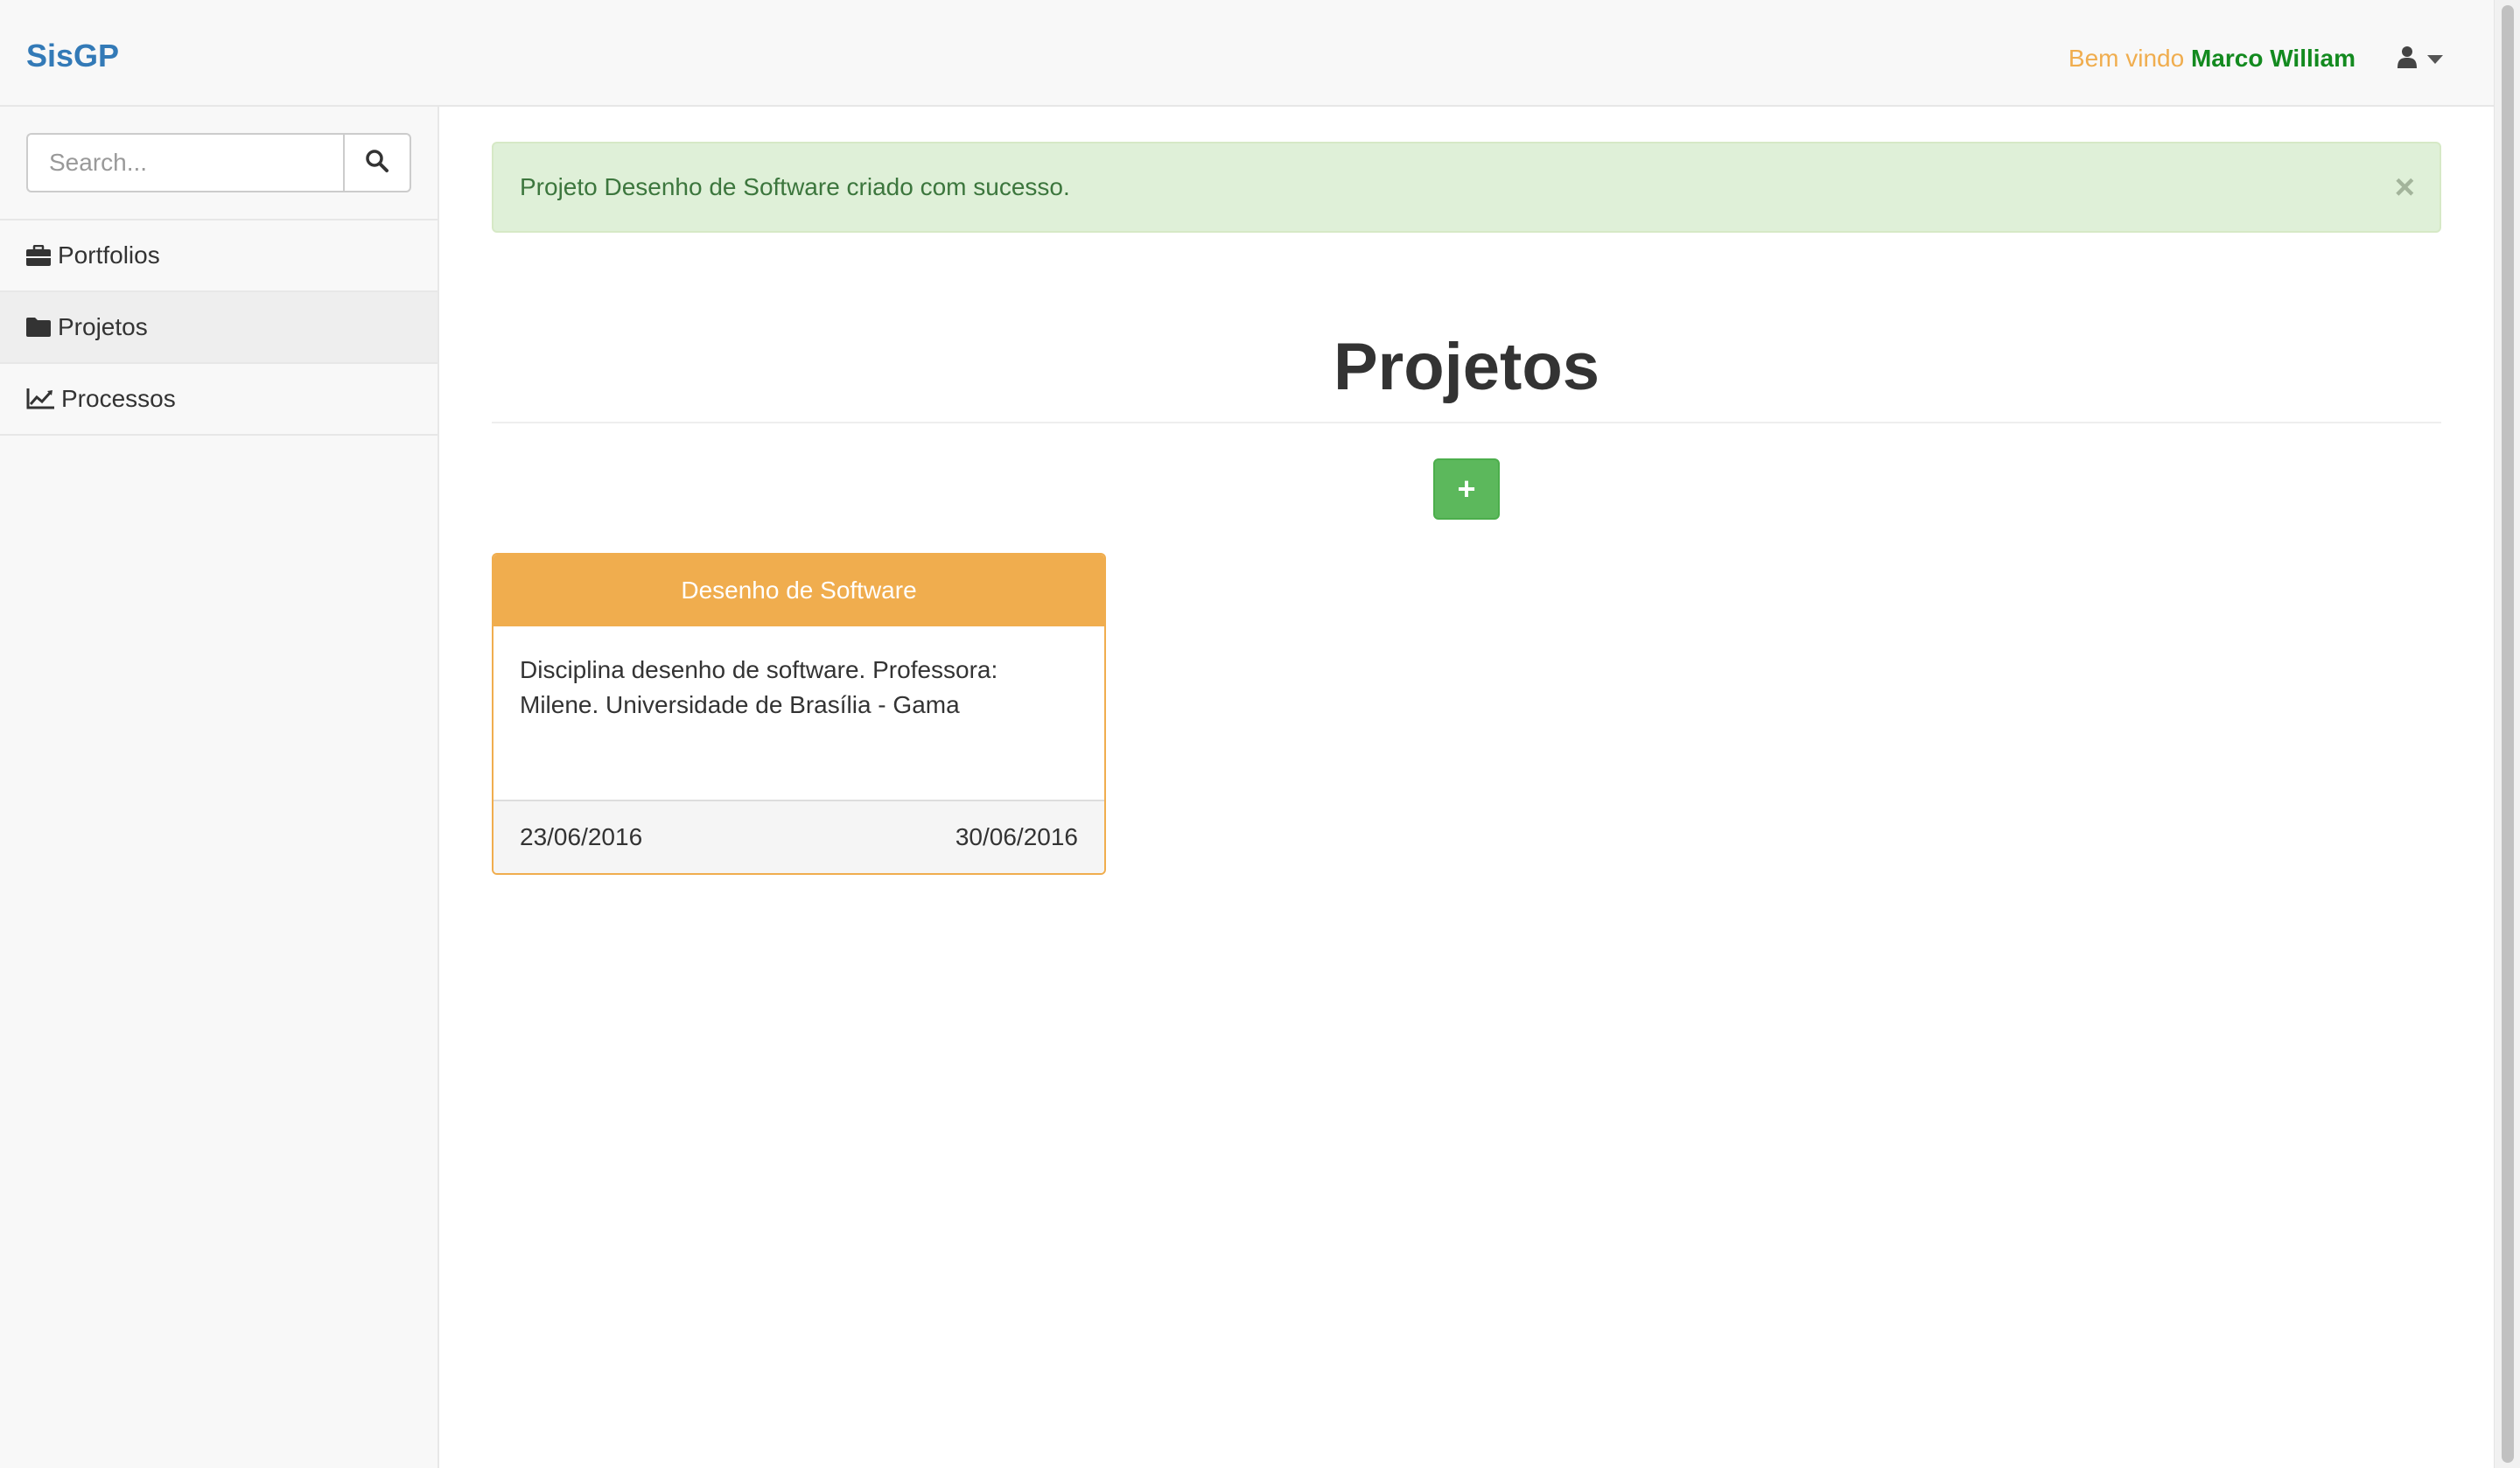  I want to click on search-icon, so click(377, 163).